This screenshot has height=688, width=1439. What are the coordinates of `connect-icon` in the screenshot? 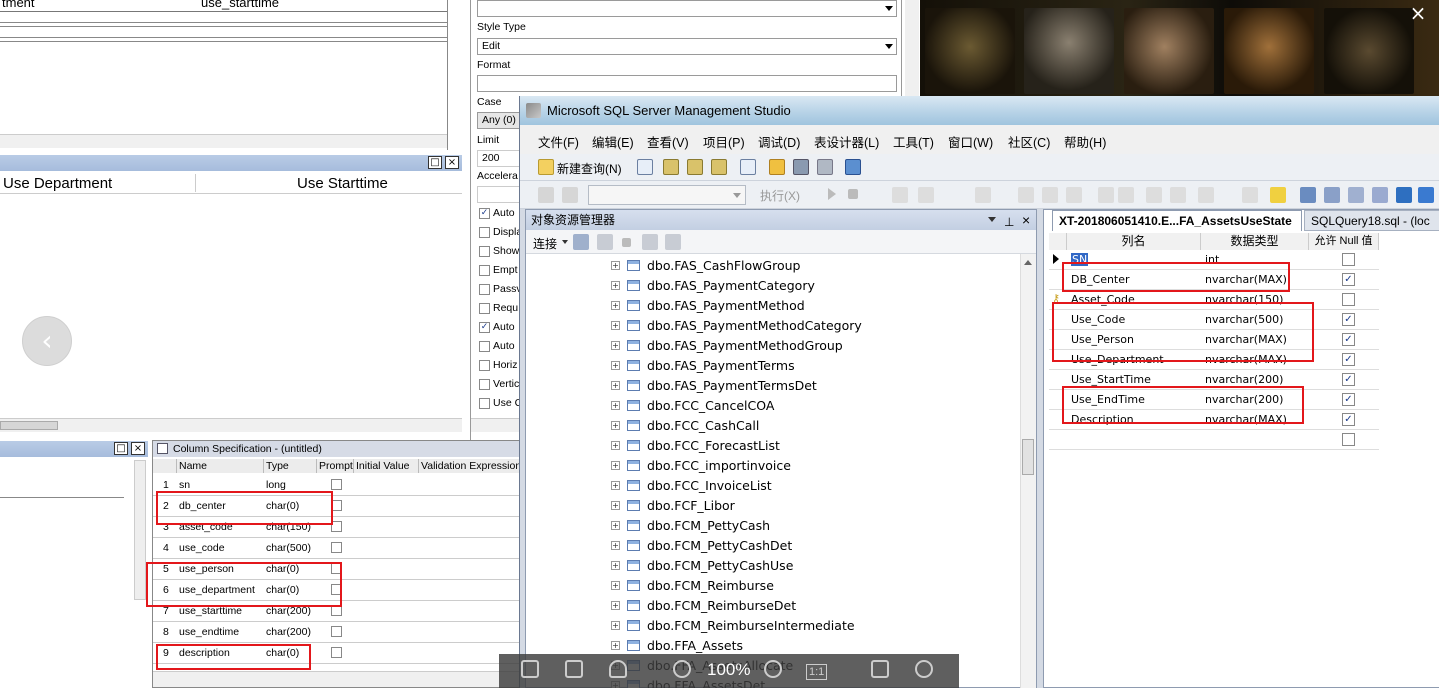 It's located at (546, 195).